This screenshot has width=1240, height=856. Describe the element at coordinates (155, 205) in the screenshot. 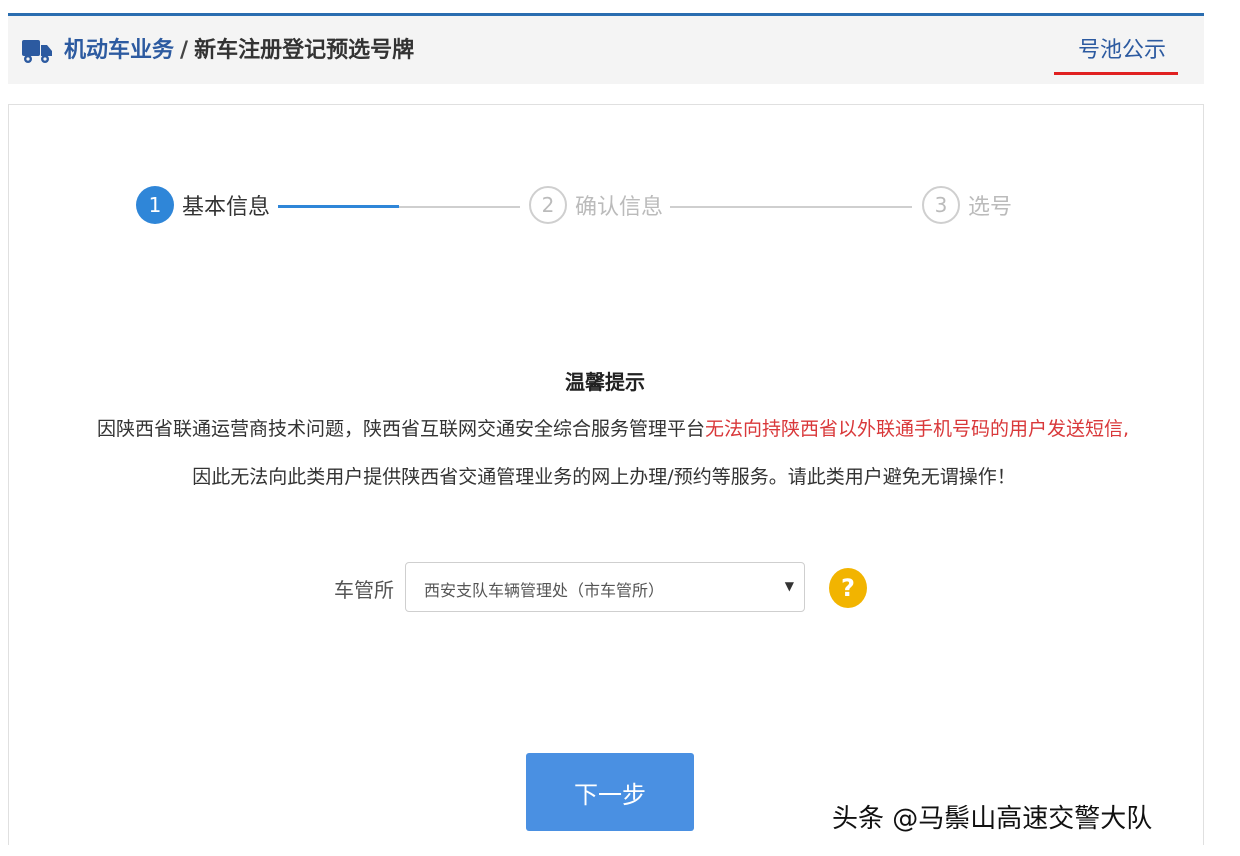

I see `step-1-number: 1` at that location.